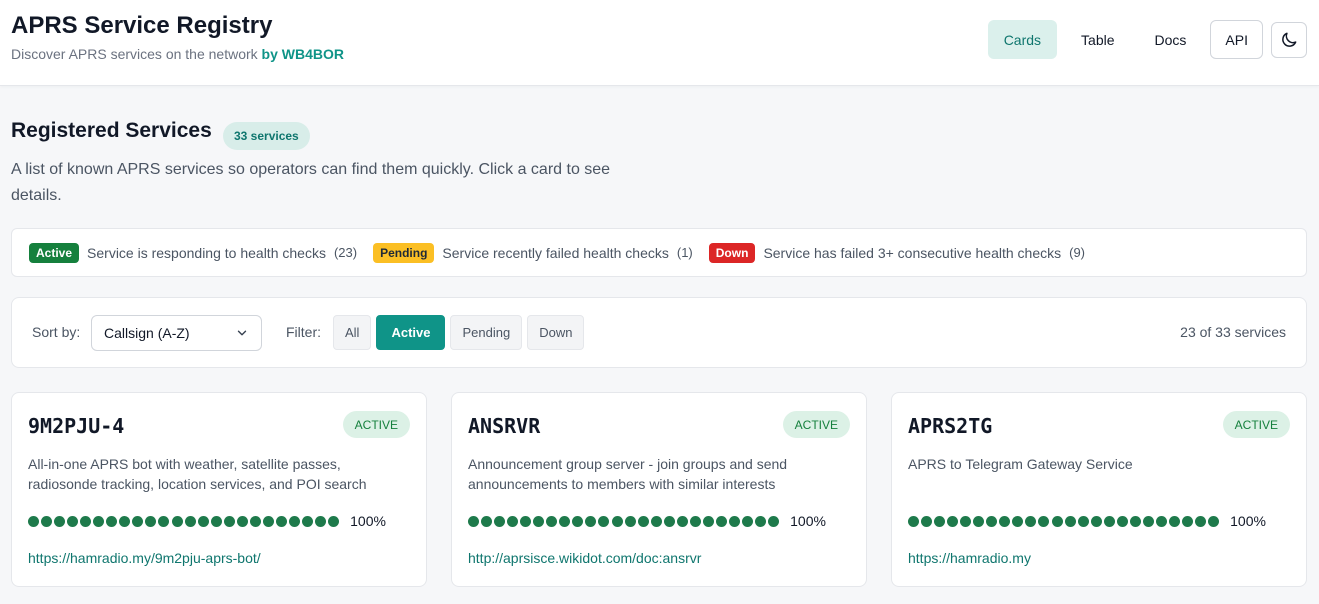 The width and height of the screenshot is (1319, 604). What do you see at coordinates (206, 252) in the screenshot?
I see `legend-text: Service is responding to health checks` at bounding box center [206, 252].